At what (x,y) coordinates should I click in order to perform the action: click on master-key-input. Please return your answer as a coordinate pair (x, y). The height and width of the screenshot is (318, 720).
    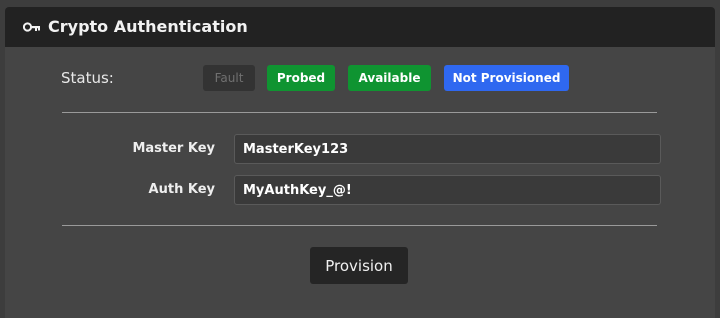
    Looking at the image, I should click on (447, 149).